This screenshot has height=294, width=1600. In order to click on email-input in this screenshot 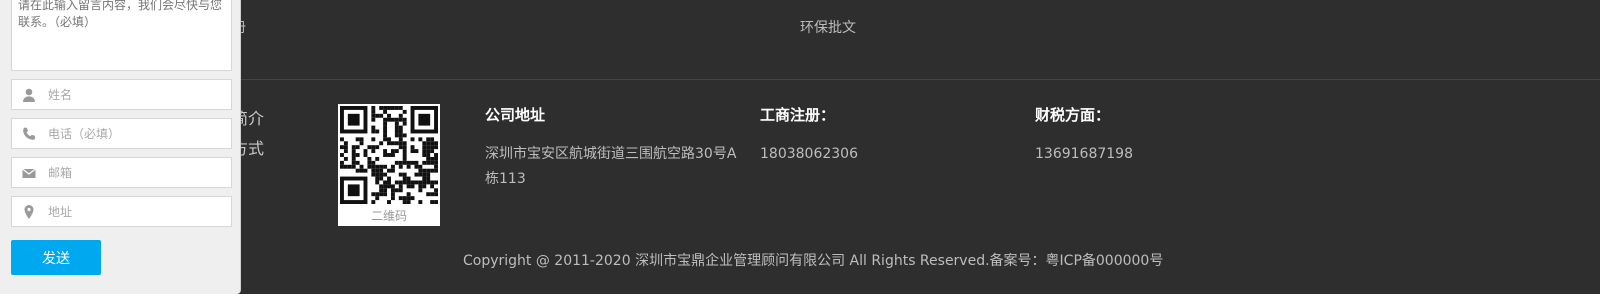, I will do `click(138, 173)`.